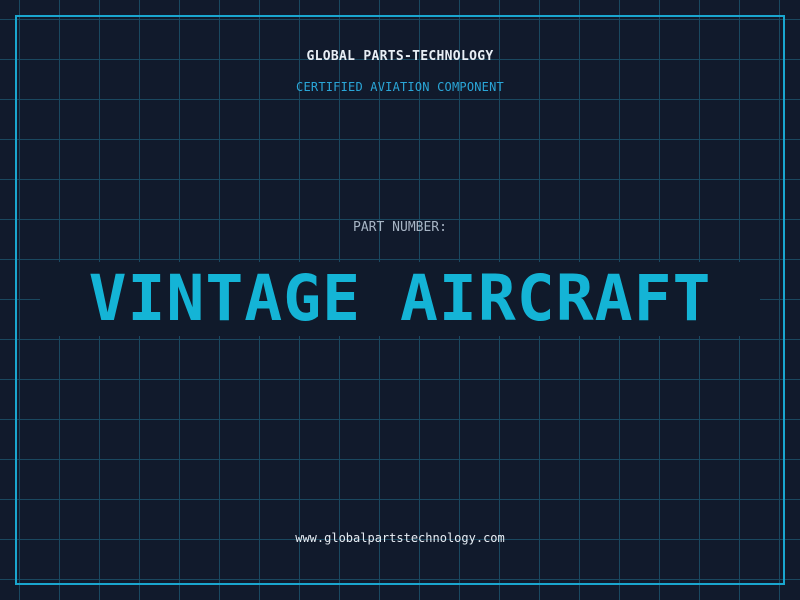 The image size is (800, 600). What do you see at coordinates (400, 538) in the screenshot?
I see `website-link: www.globalpartstechnology.com` at bounding box center [400, 538].